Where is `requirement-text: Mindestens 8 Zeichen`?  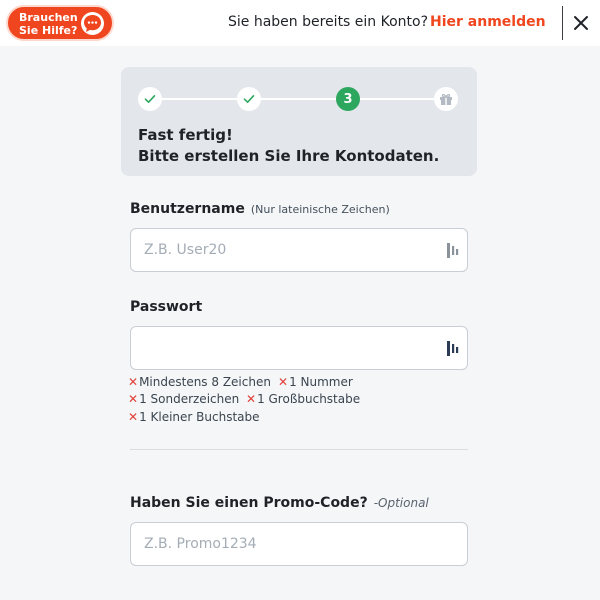 requirement-text: Mindestens 8 Zeichen is located at coordinates (205, 382).